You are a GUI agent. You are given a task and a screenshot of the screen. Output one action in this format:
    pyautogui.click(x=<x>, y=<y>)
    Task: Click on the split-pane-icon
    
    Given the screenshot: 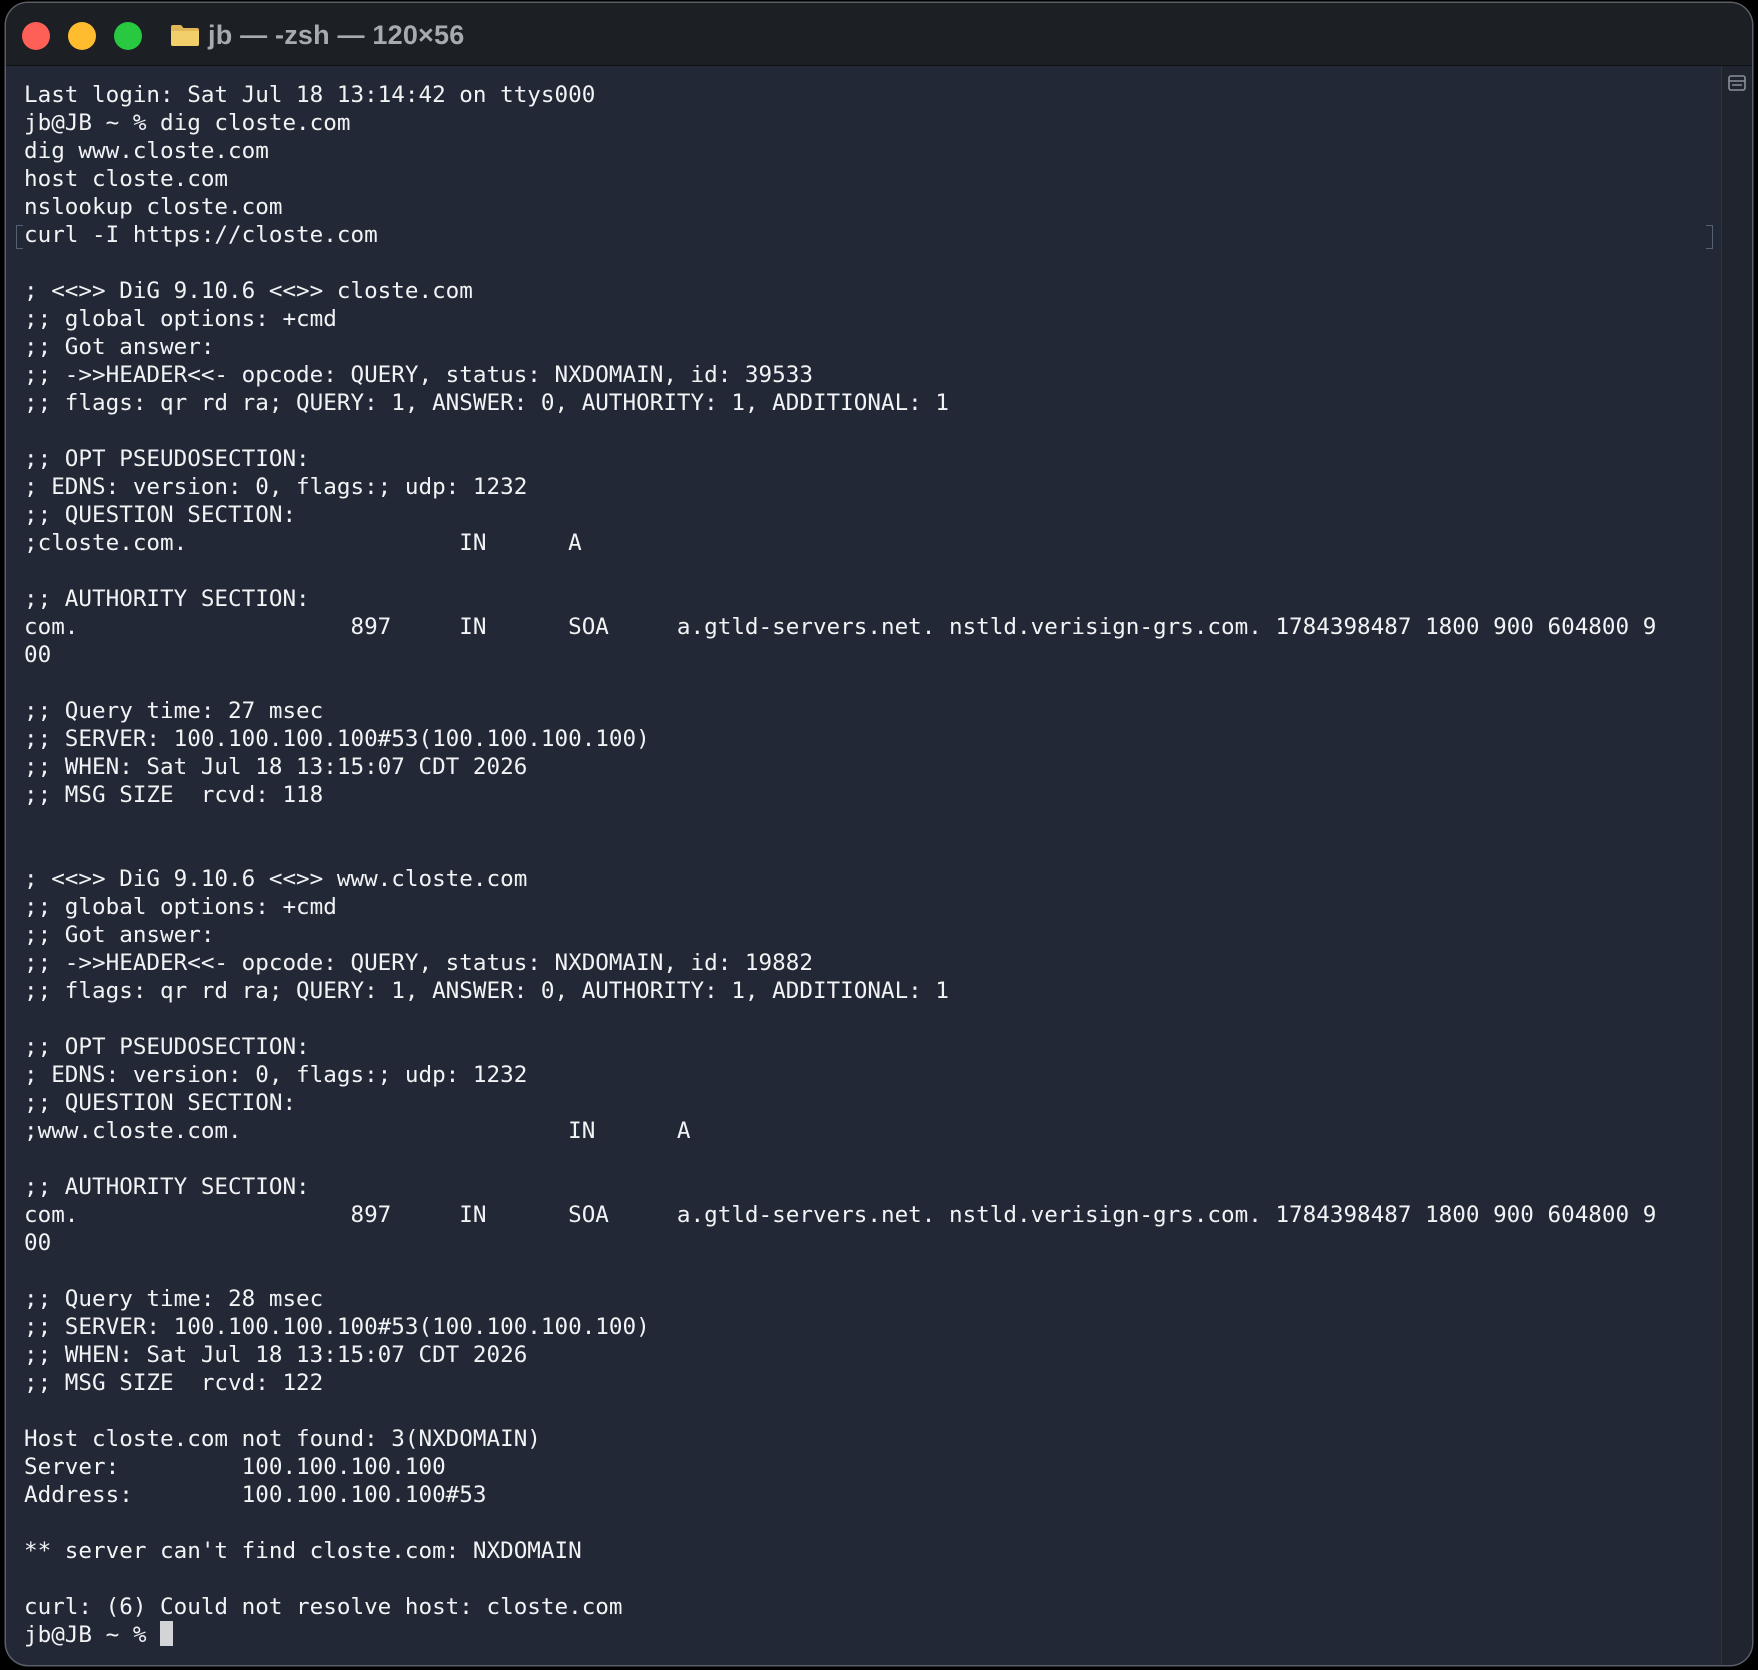 What is the action you would take?
    pyautogui.click(x=1737, y=83)
    